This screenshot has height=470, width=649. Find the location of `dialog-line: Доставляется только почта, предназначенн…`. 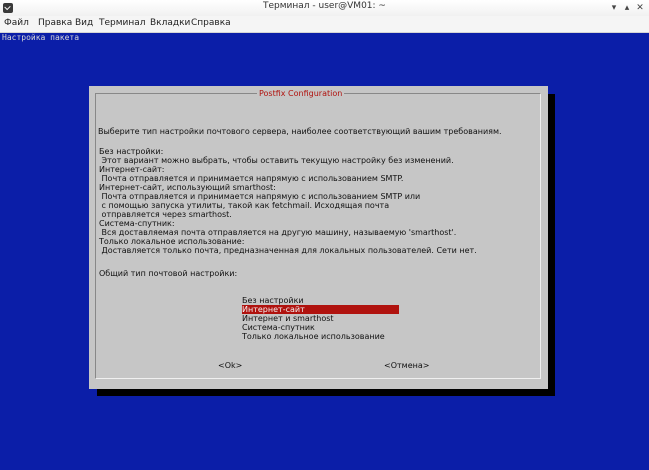

dialog-line: Доставляется только почта, предназначенн… is located at coordinates (288, 250).